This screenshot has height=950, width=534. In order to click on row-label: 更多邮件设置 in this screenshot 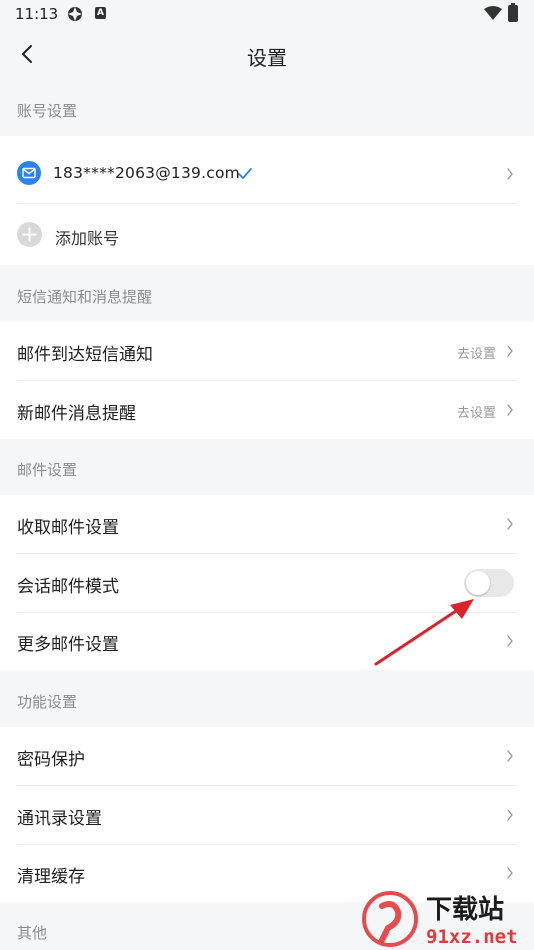, I will do `click(68, 645)`.